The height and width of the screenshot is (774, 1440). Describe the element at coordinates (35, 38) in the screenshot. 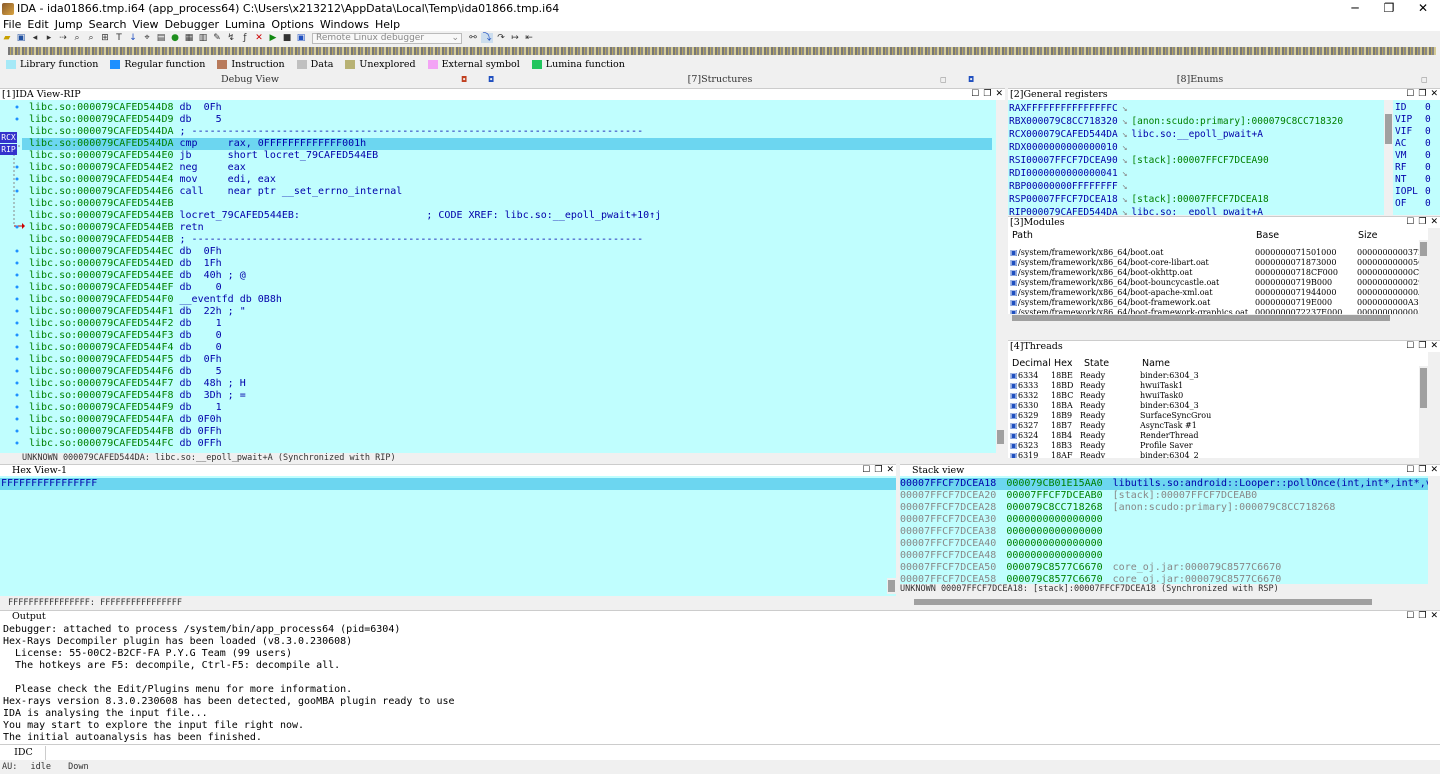

I see `back-icon: ◂` at that location.